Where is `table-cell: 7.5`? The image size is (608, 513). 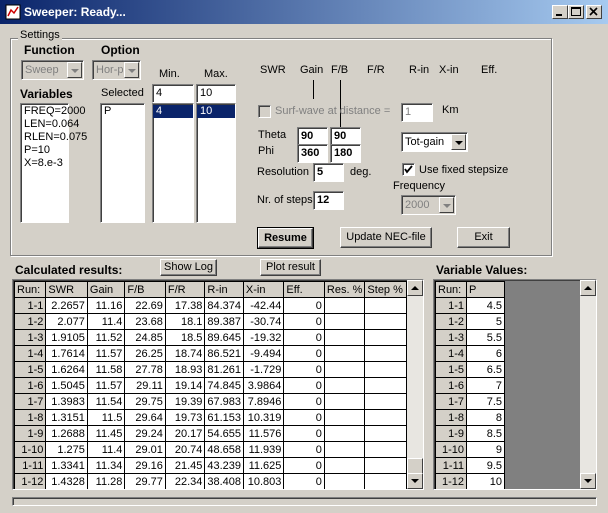
table-cell: 7.5 is located at coordinates (485, 401).